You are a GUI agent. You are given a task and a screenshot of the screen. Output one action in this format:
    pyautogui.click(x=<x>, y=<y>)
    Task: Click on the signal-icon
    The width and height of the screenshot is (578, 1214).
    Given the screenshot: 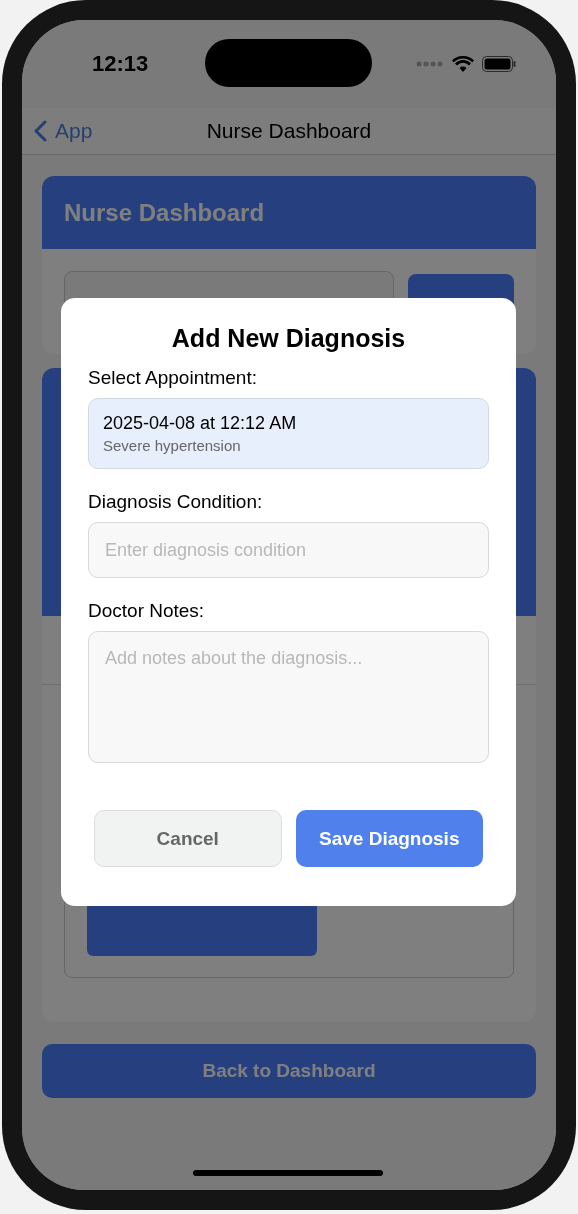 What is the action you would take?
    pyautogui.click(x=430, y=64)
    